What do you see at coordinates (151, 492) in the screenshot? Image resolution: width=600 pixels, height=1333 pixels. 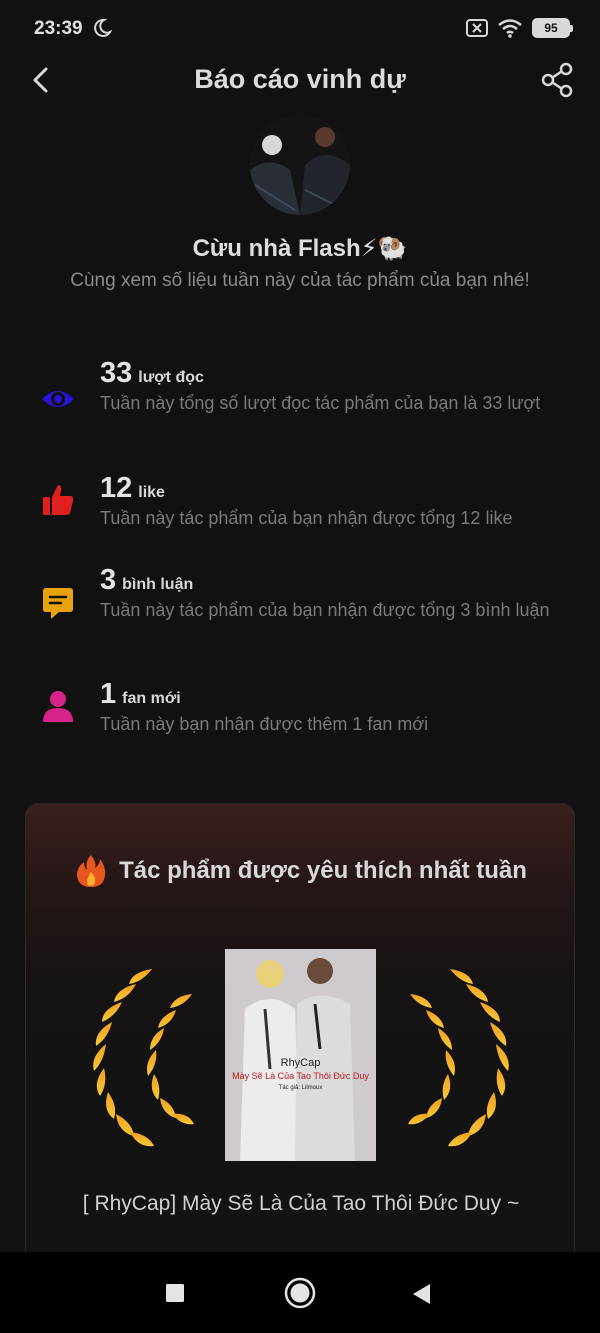 I see `stat-unit: like` at bounding box center [151, 492].